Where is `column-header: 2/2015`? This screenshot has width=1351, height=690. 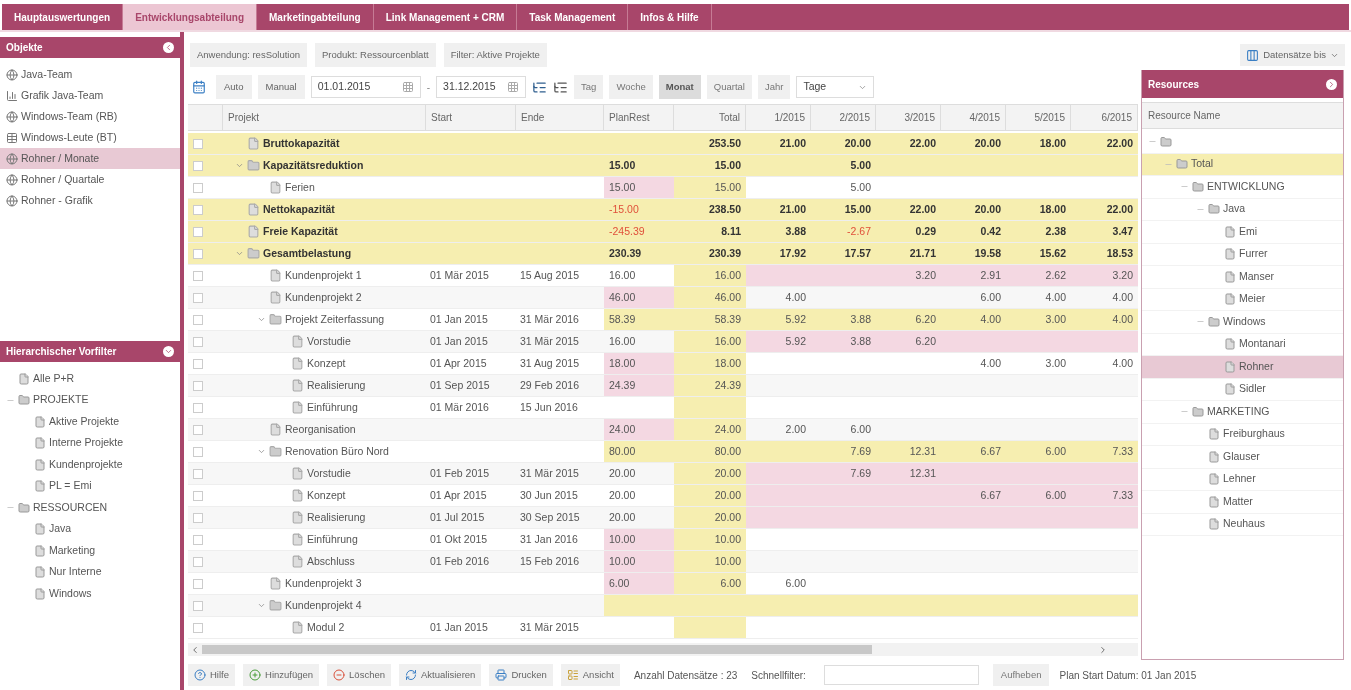
column-header: 2/2015 is located at coordinates (843, 117).